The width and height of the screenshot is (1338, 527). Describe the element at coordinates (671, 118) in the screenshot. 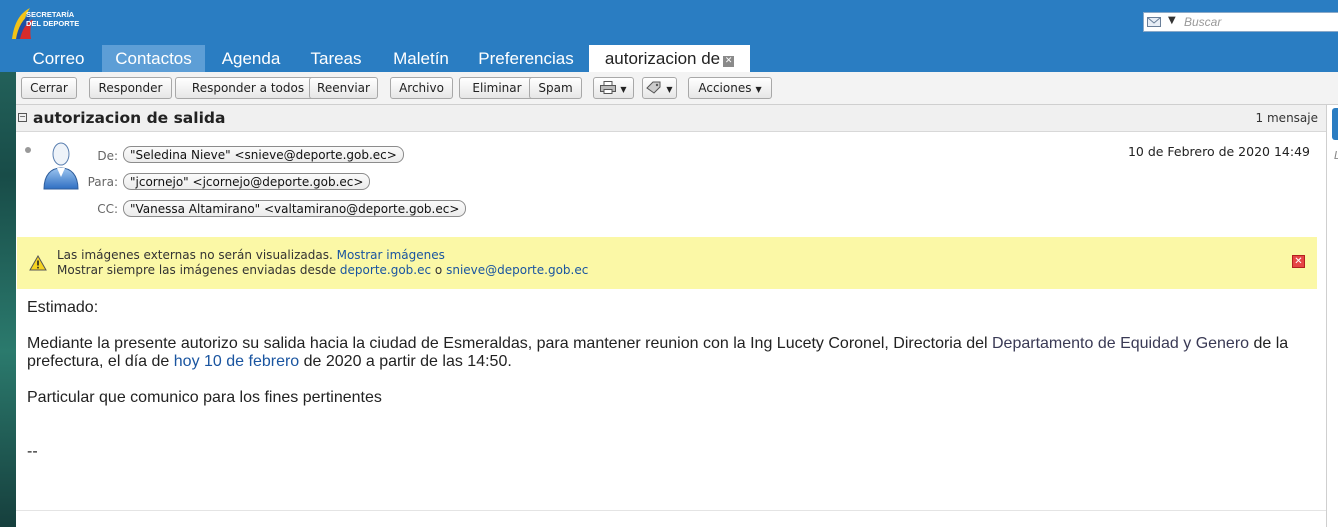

I see `conversation-header: − autorizacion de salida 1 mensaje` at that location.